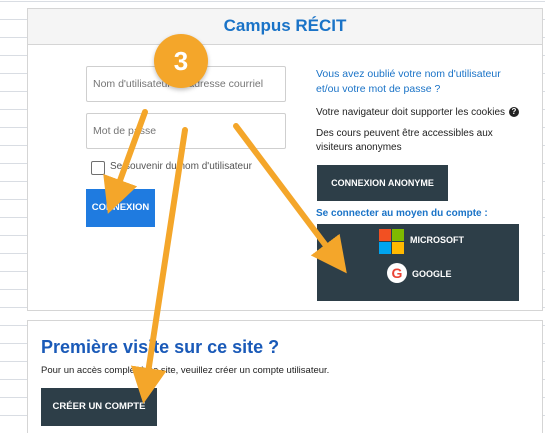 Image resolution: width=545 pixels, height=433 pixels. Describe the element at coordinates (120, 208) in the screenshot. I see `login-button: CONNEXION` at that location.